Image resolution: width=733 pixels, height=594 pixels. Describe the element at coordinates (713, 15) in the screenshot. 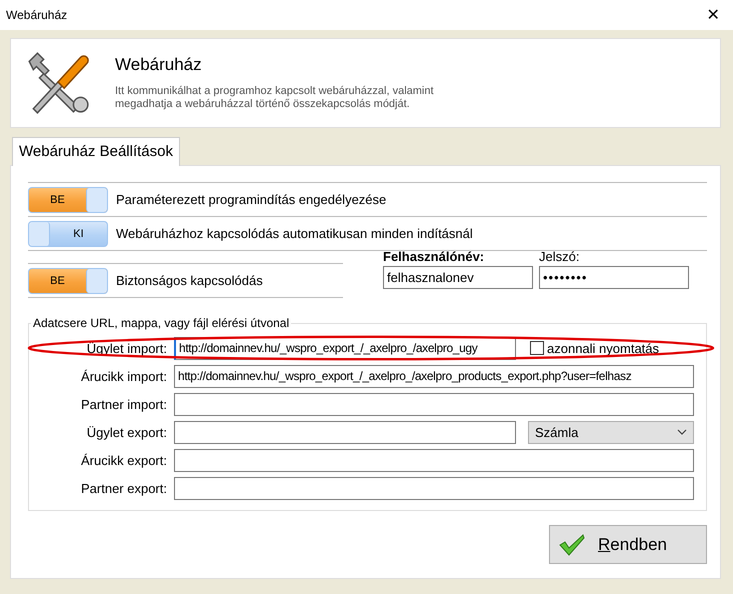

I see `close-button: ✕` at that location.